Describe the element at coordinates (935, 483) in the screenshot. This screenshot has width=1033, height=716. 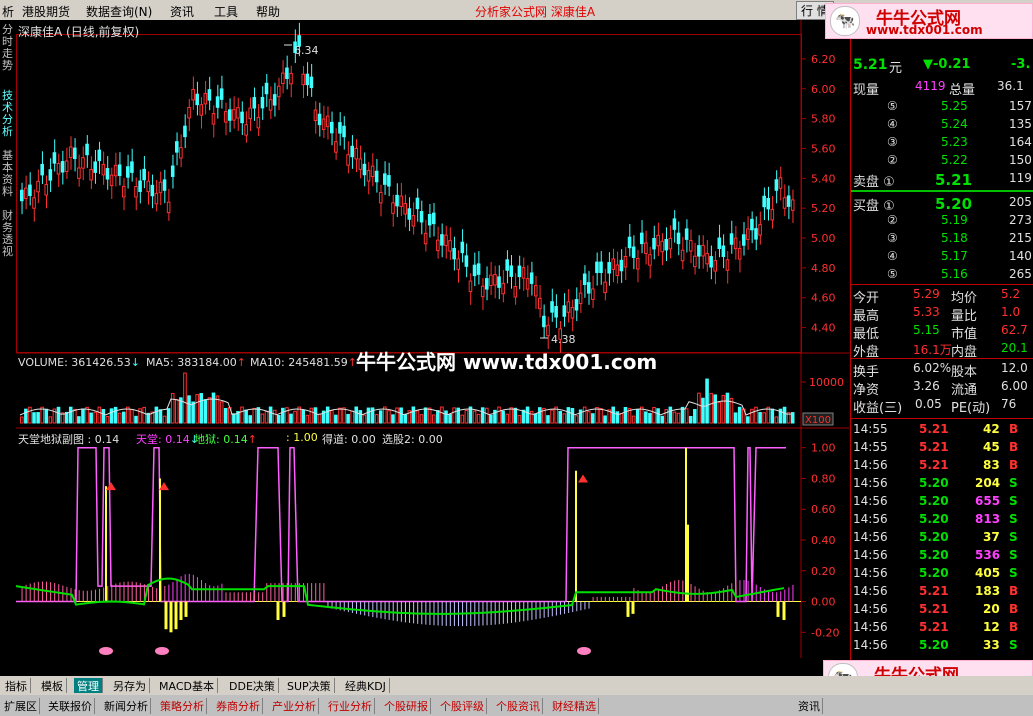
I see `tick-row: 14:56 5.20 204 S` at that location.